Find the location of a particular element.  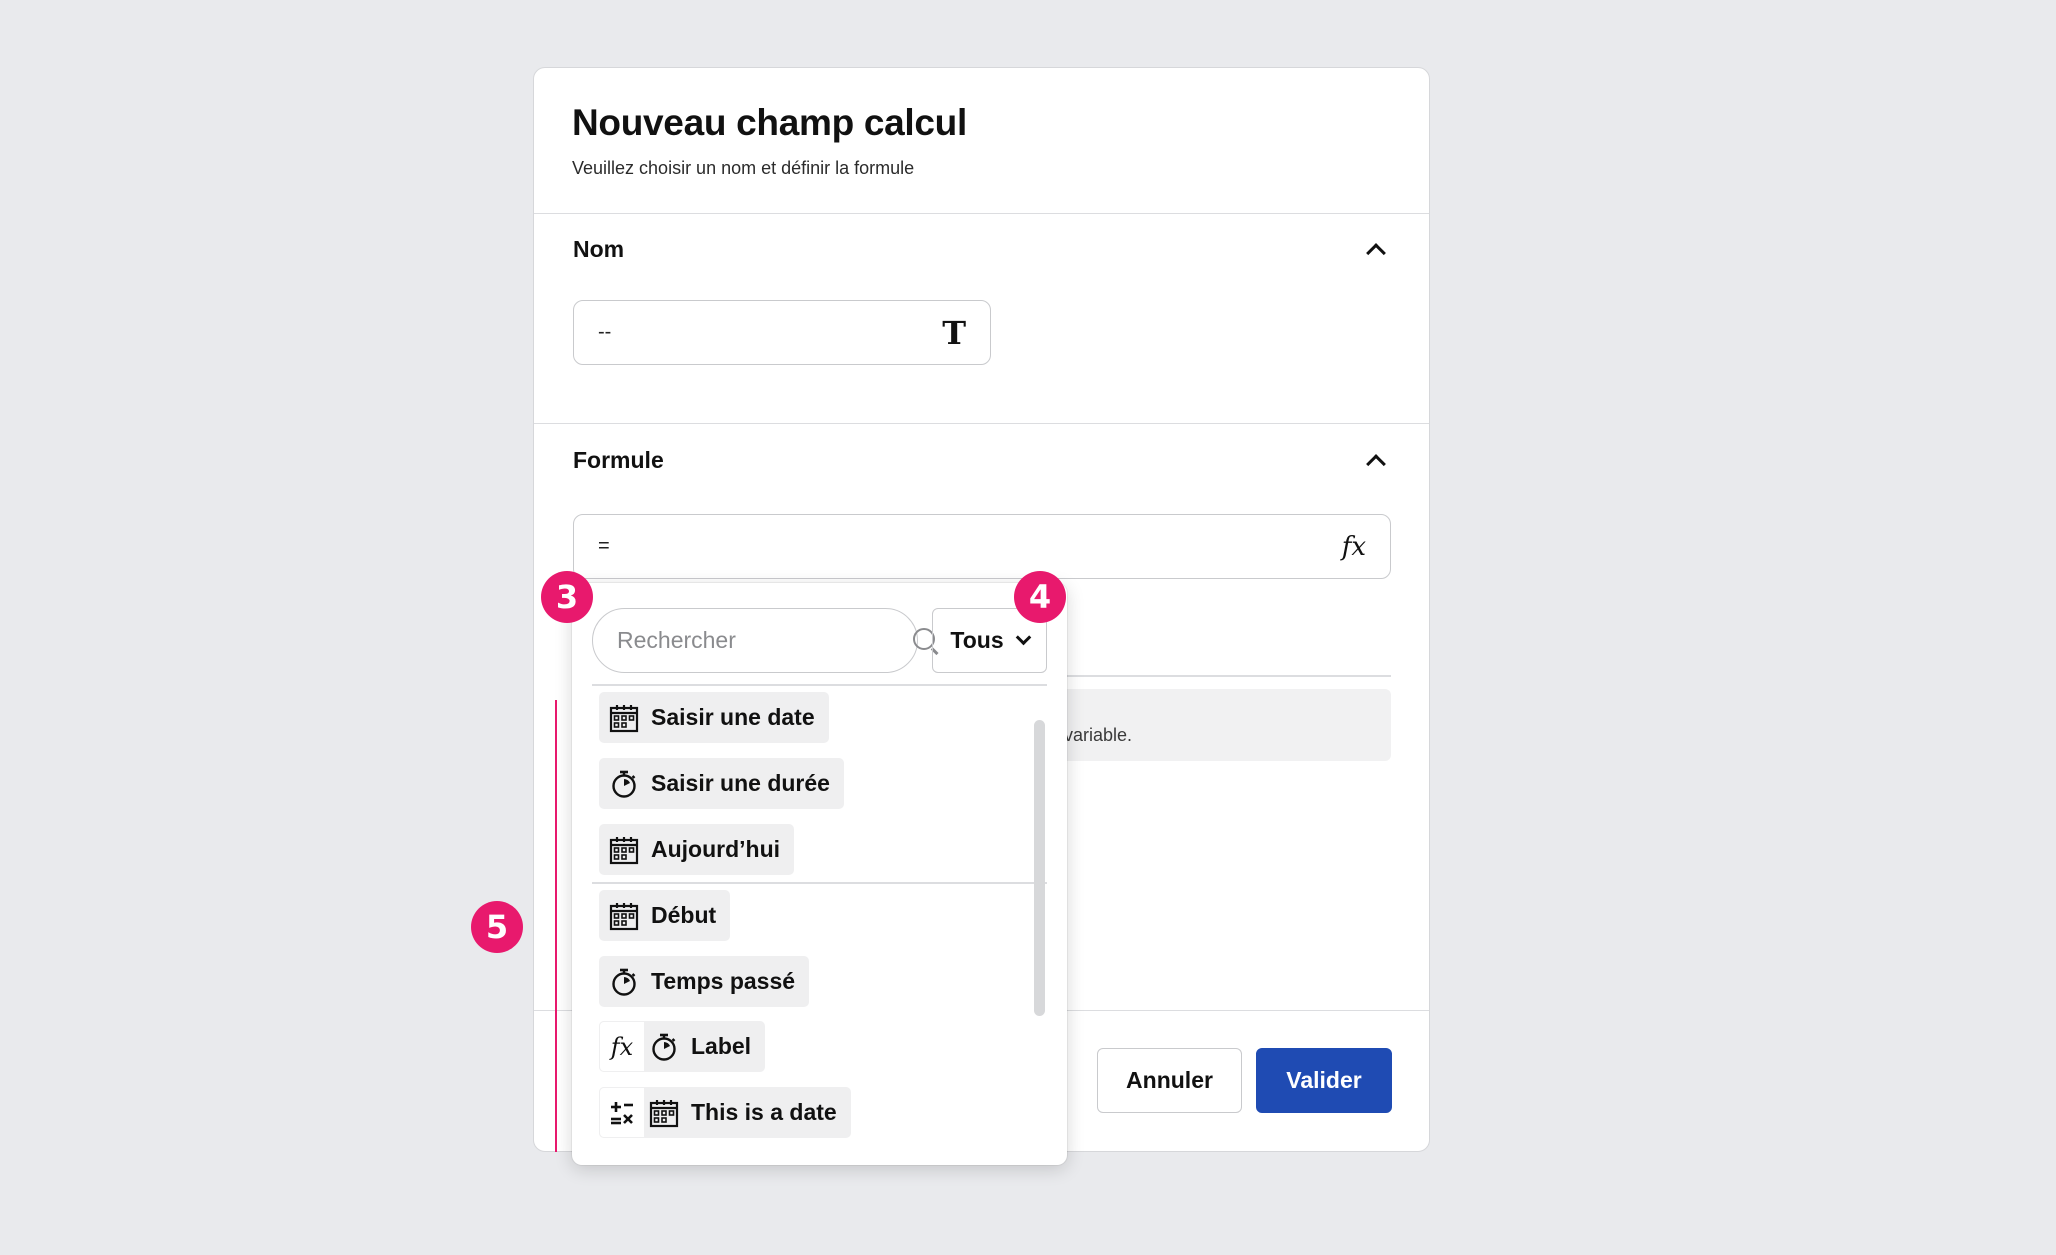

name-section-label: Nom is located at coordinates (599, 248).